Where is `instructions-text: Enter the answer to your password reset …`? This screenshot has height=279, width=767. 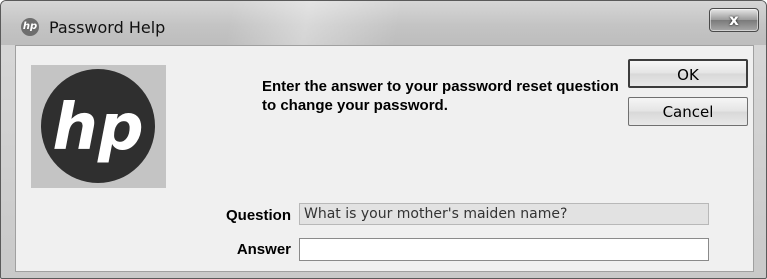 instructions-text: Enter the answer to your password reset … is located at coordinates (440, 96).